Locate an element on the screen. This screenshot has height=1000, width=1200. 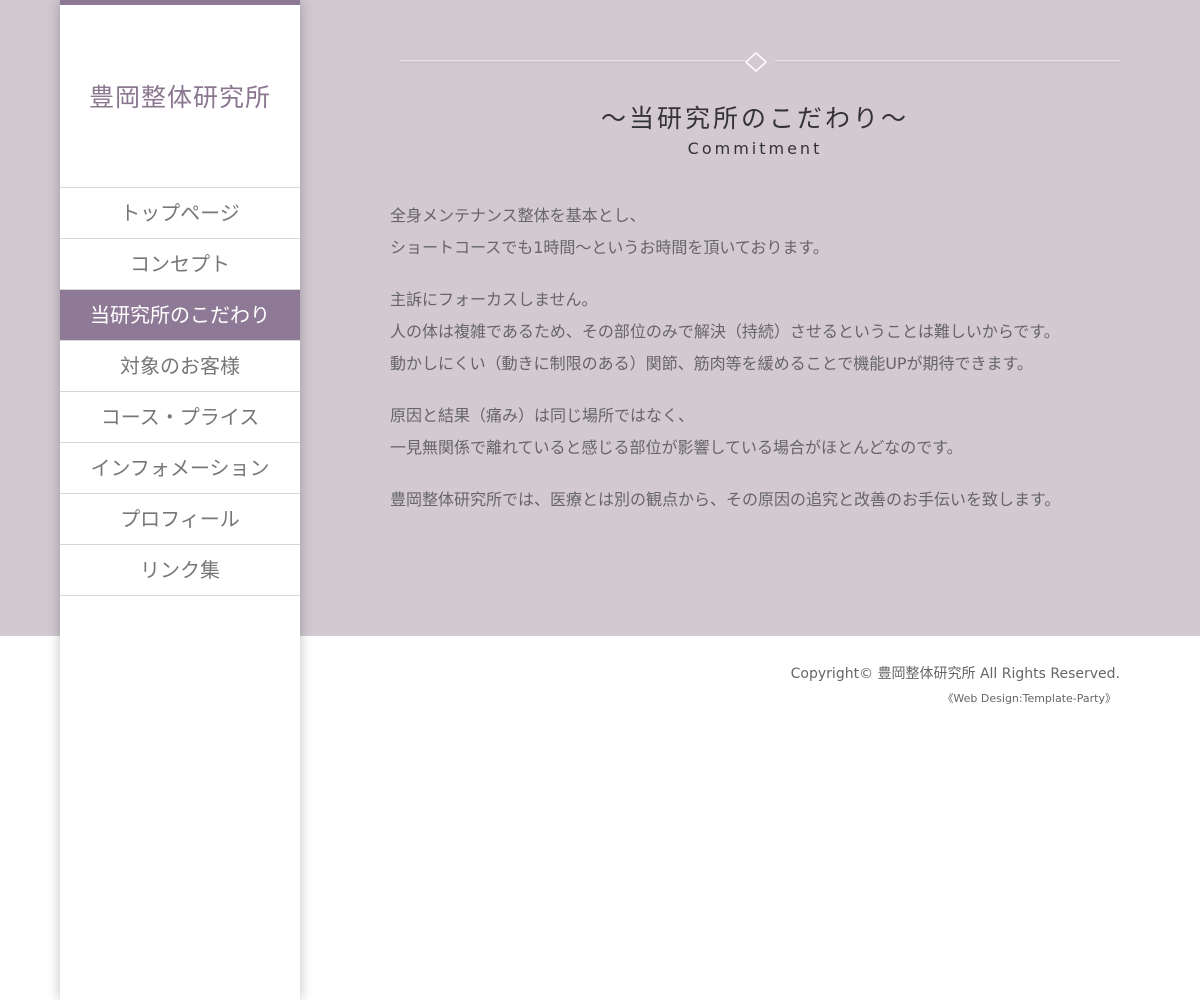
nav-item-profile: プロフィール is located at coordinates (180, 519).